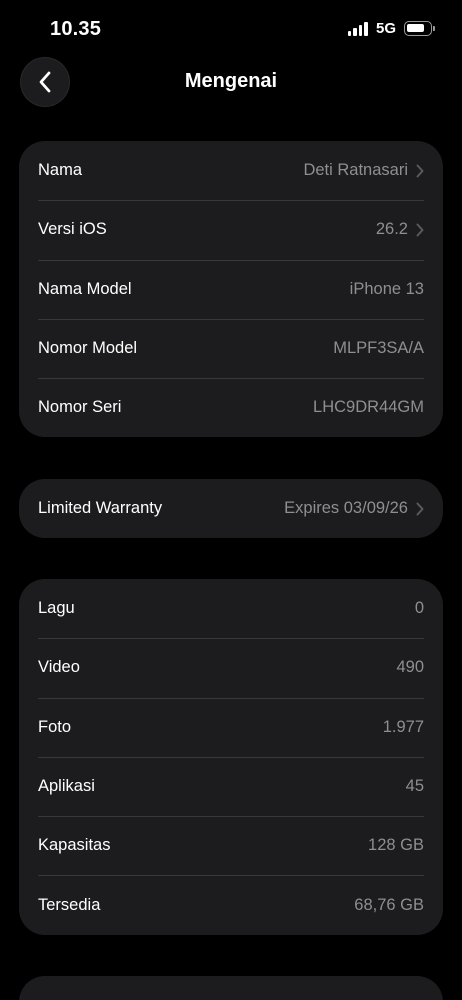 This screenshot has width=462, height=1000. Describe the element at coordinates (385, 28) in the screenshot. I see `network-type: 5G` at that location.